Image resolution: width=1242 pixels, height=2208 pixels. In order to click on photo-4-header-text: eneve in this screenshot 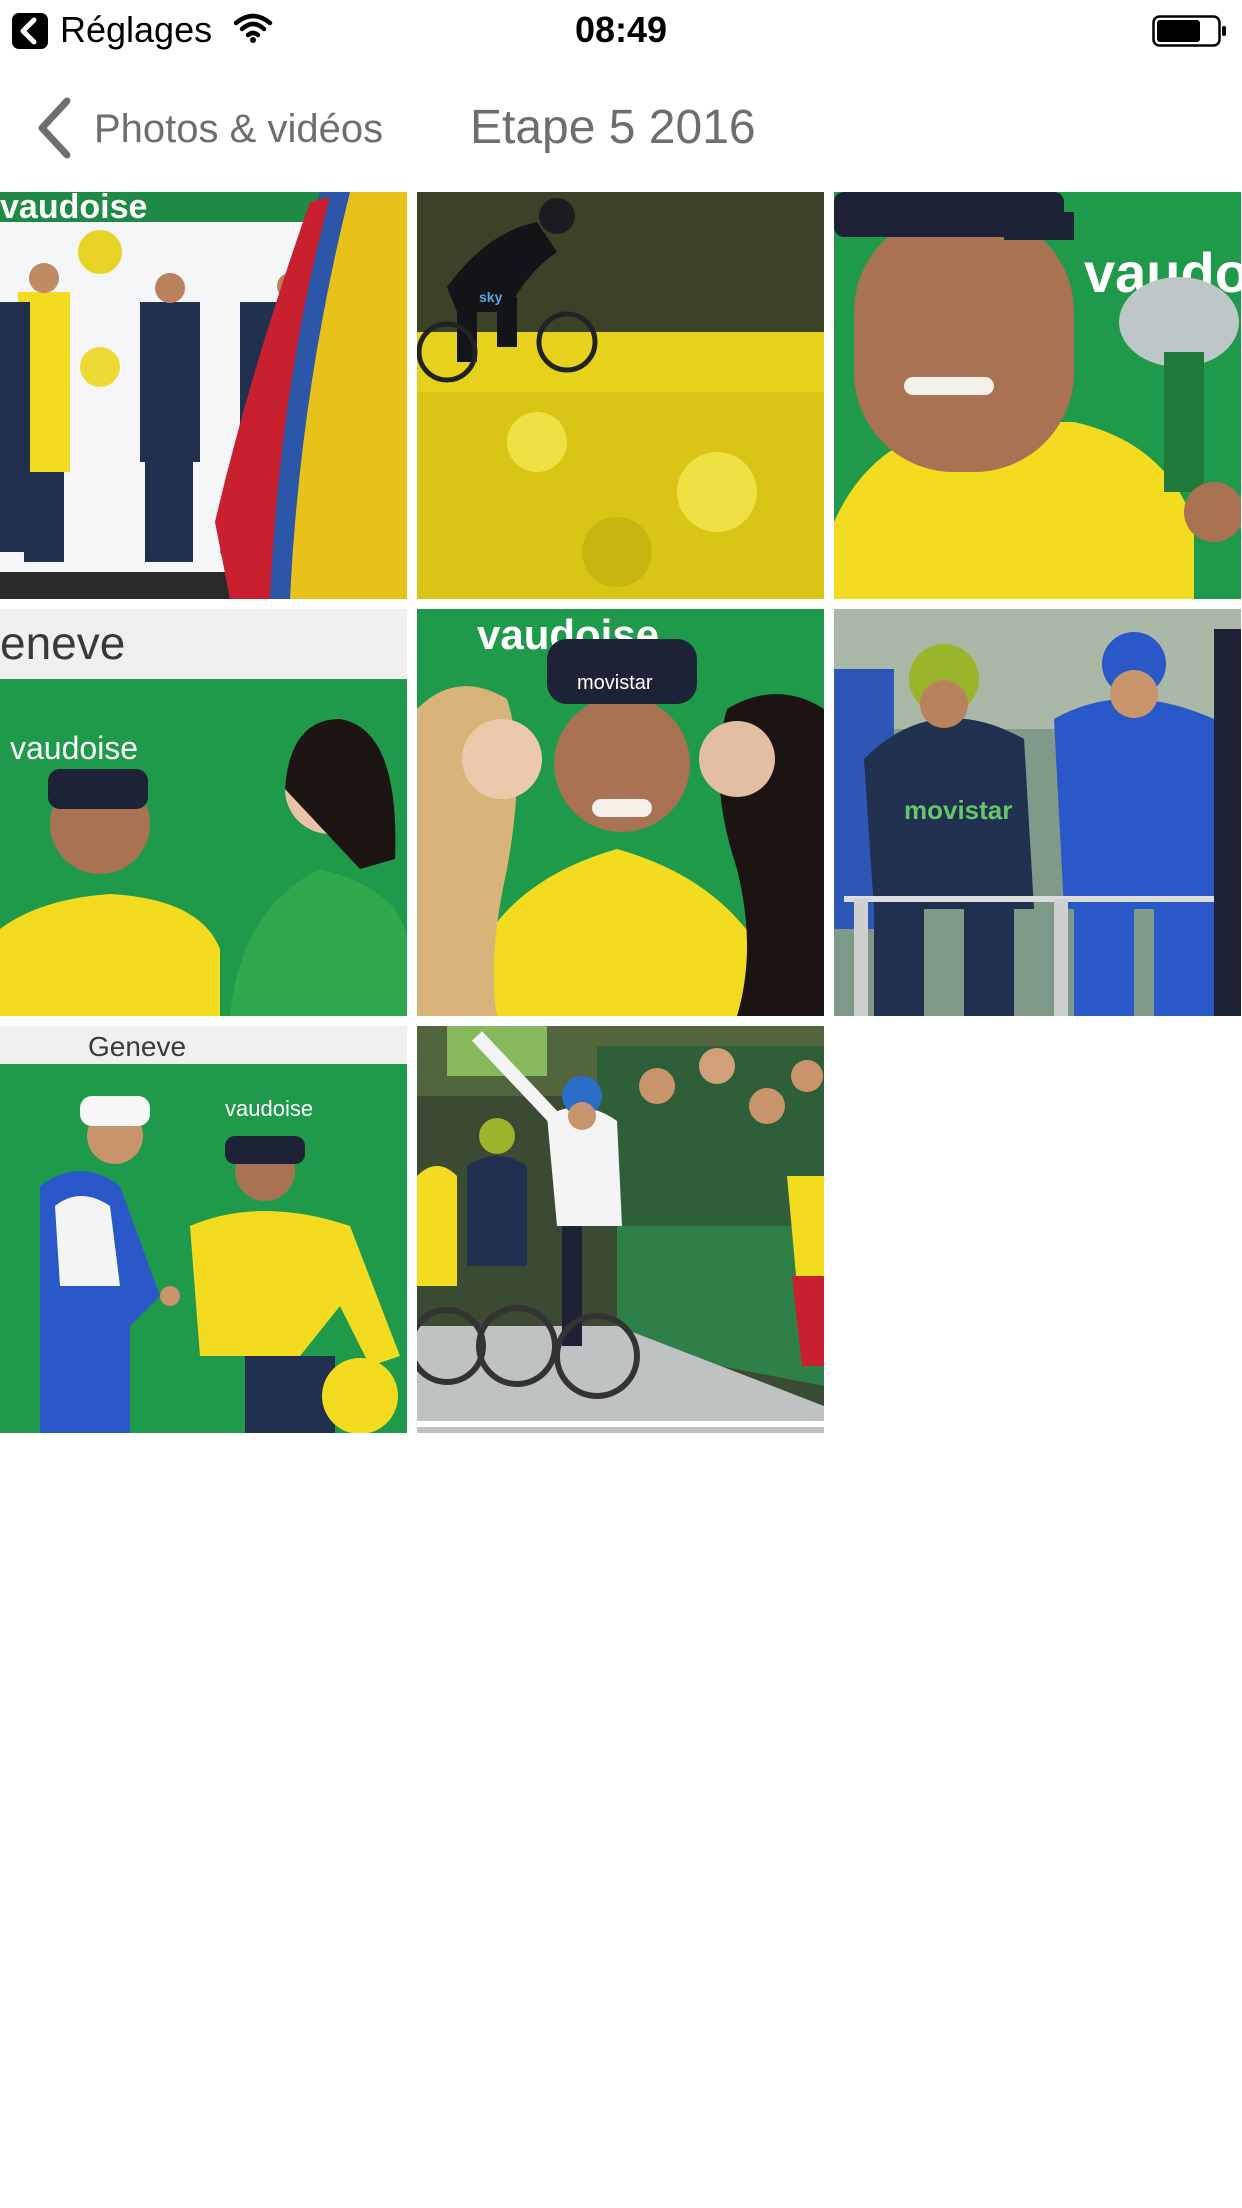, I will do `click(62, 643)`.